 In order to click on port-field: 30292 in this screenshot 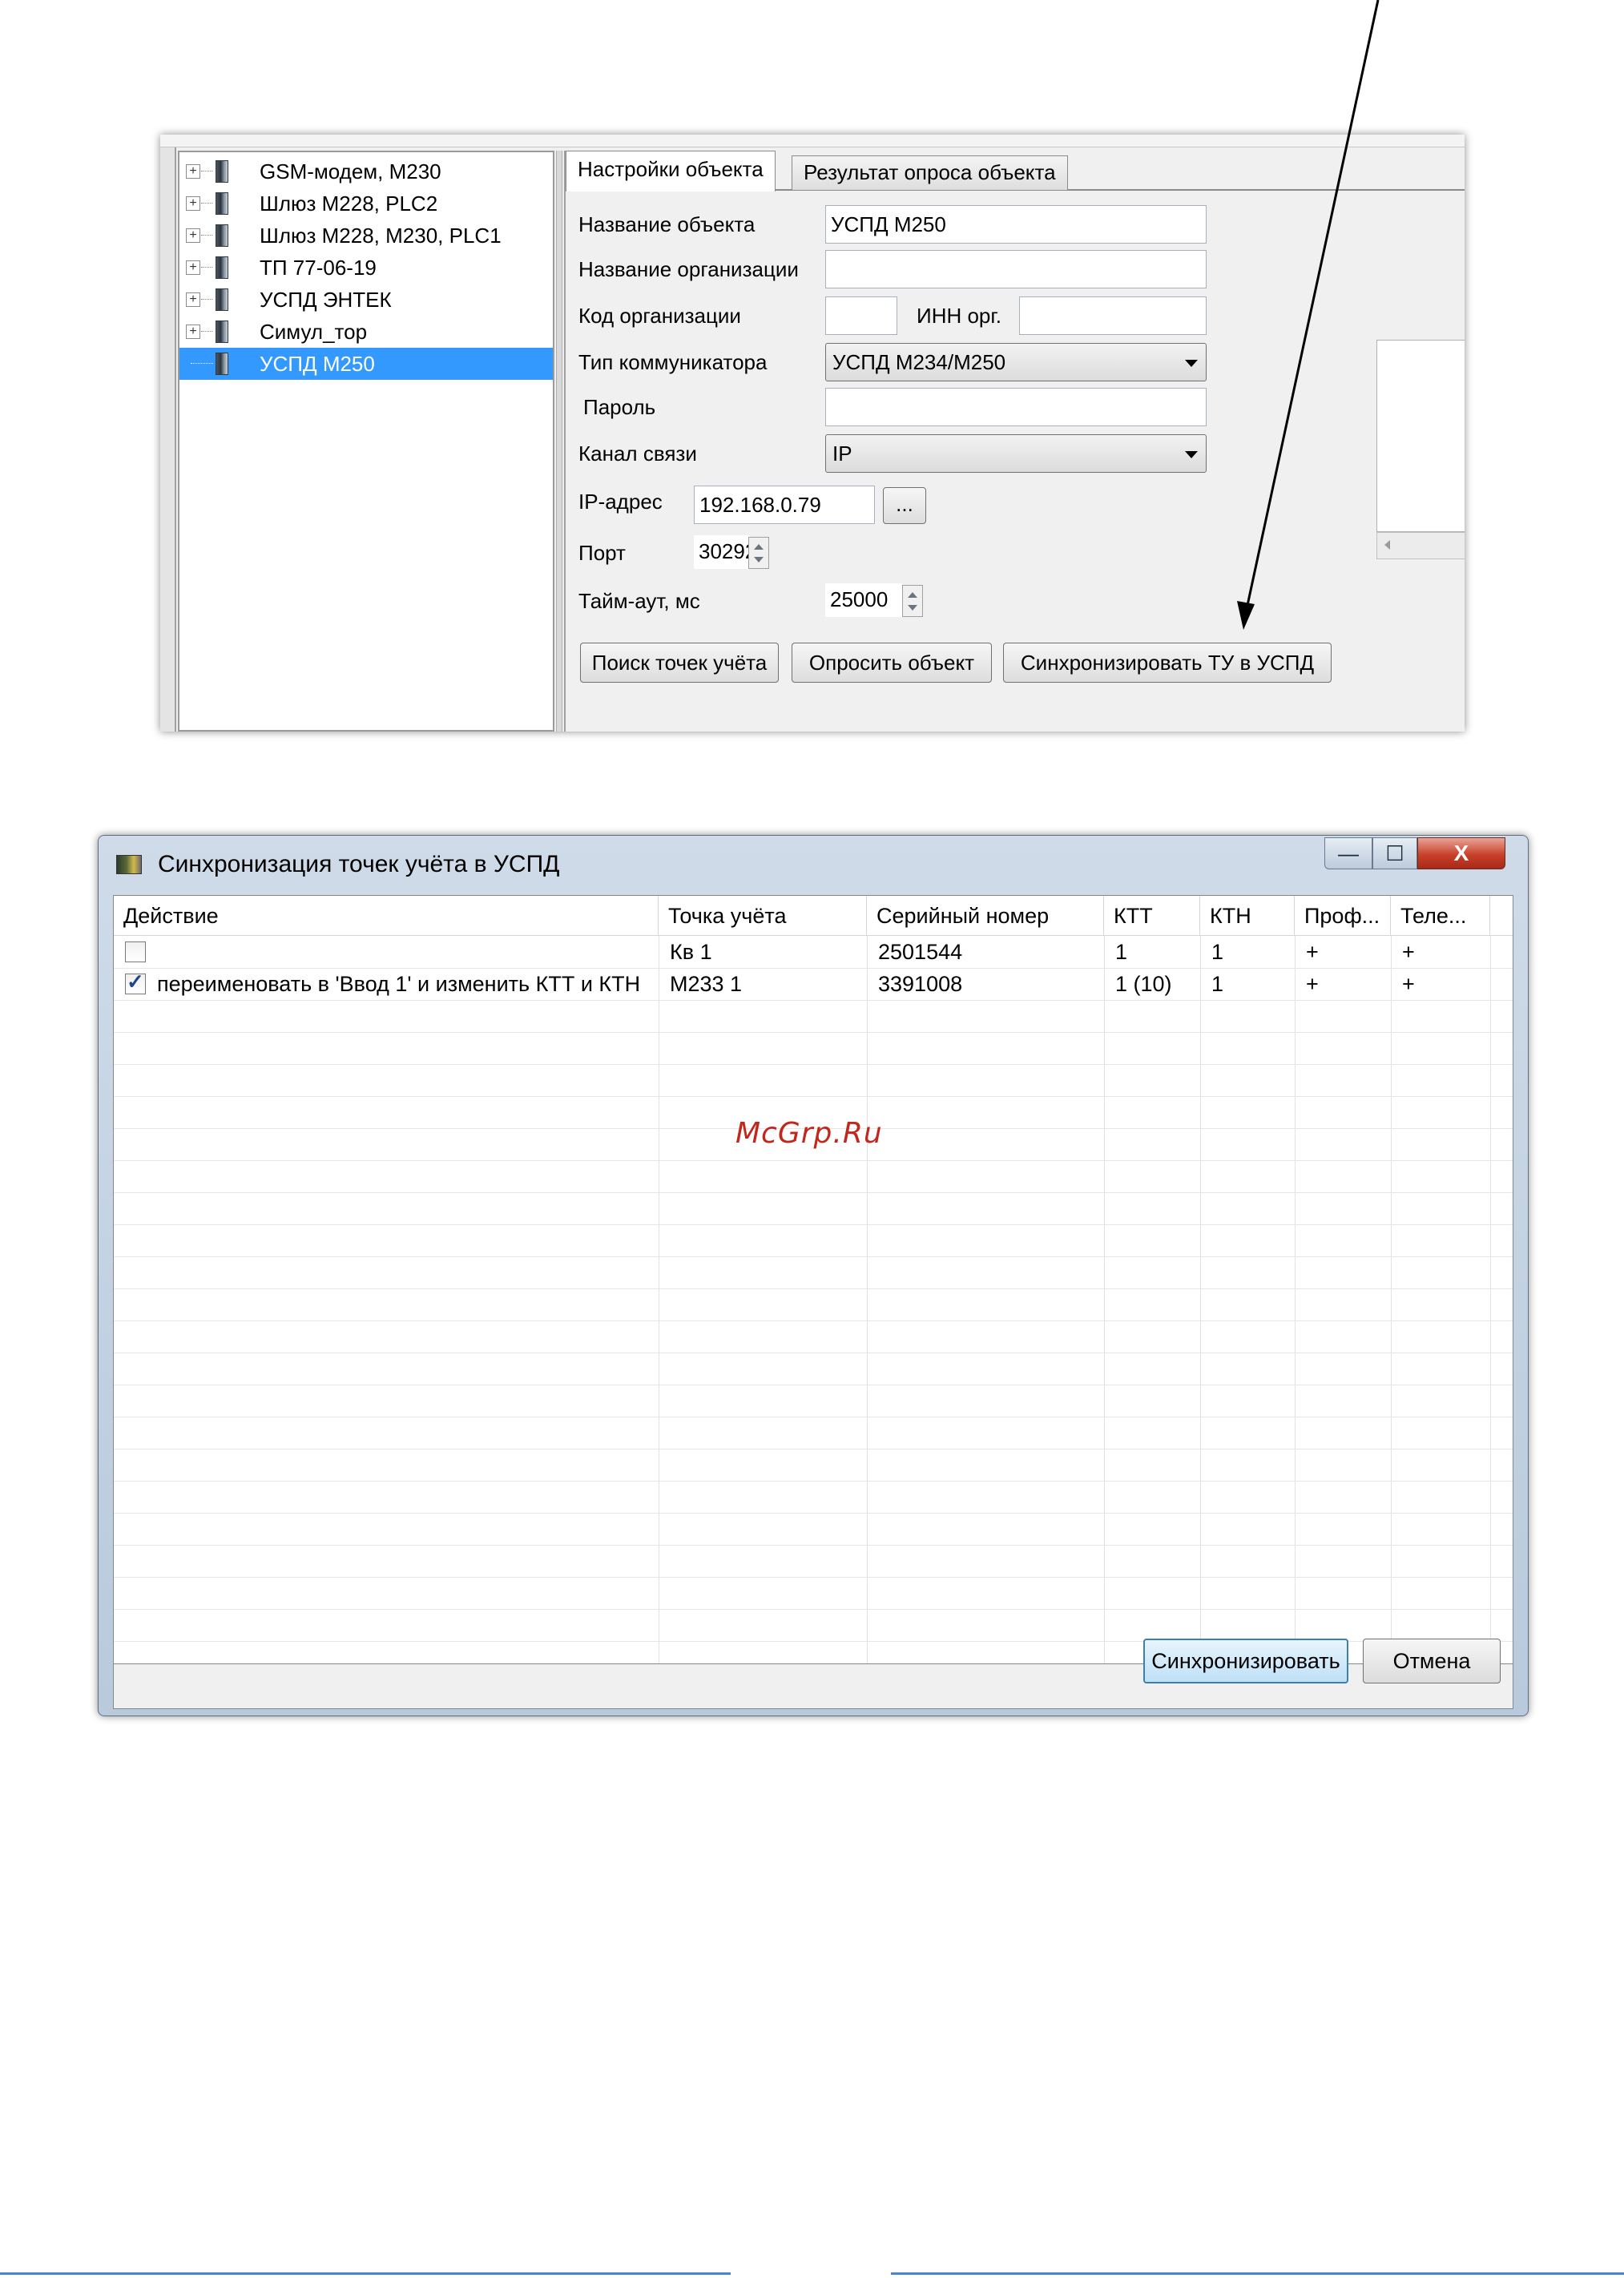, I will do `click(725, 552)`.